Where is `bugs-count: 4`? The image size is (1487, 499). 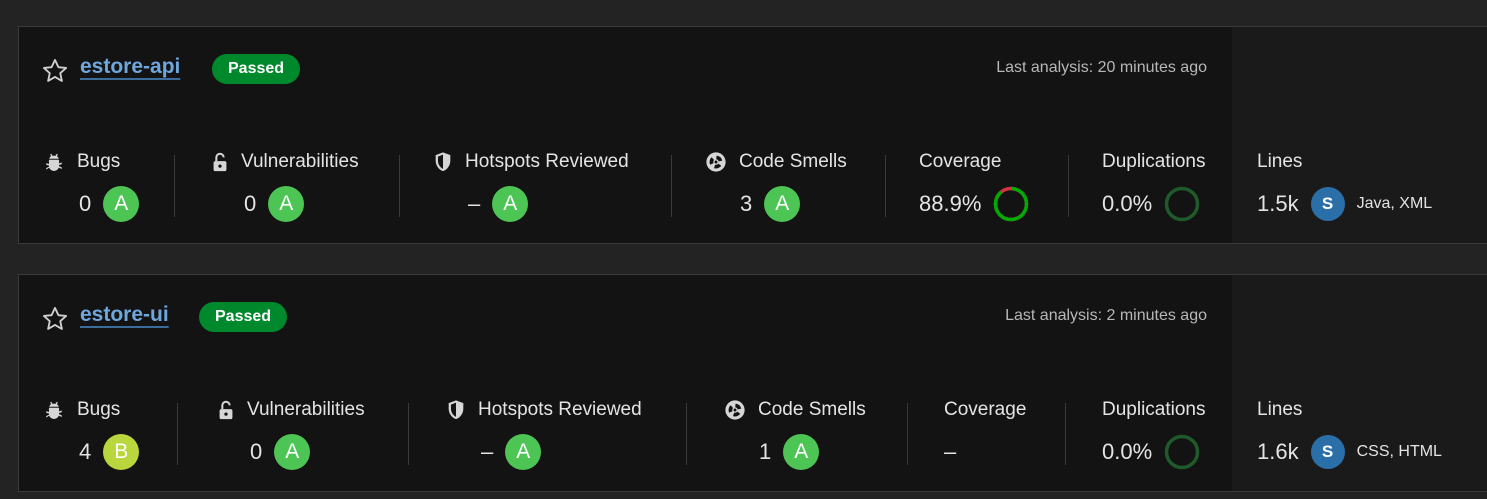
bugs-count: 4 is located at coordinates (85, 451).